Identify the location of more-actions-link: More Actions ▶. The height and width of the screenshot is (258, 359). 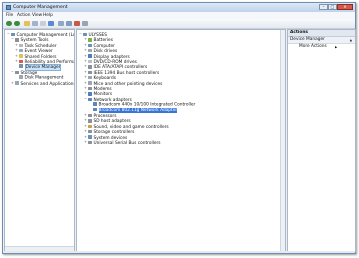
(318, 47).